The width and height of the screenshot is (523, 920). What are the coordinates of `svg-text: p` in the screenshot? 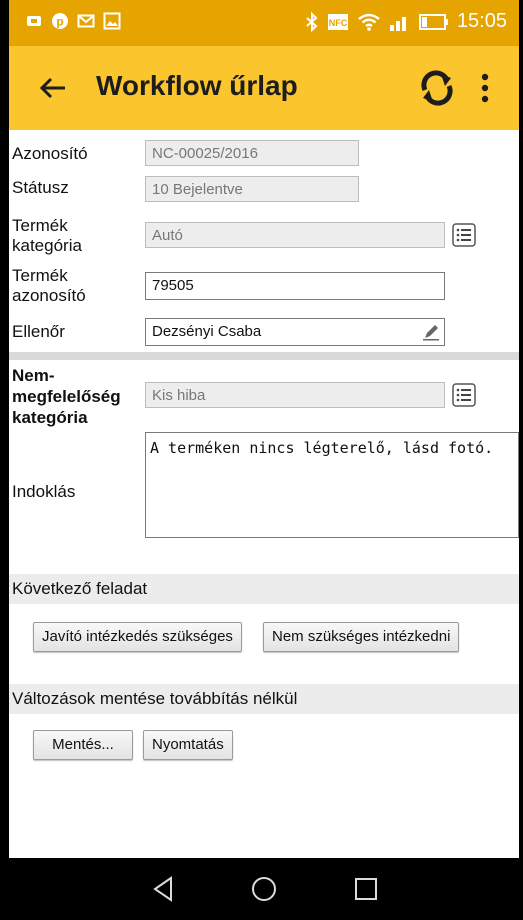 It's located at (59, 22).